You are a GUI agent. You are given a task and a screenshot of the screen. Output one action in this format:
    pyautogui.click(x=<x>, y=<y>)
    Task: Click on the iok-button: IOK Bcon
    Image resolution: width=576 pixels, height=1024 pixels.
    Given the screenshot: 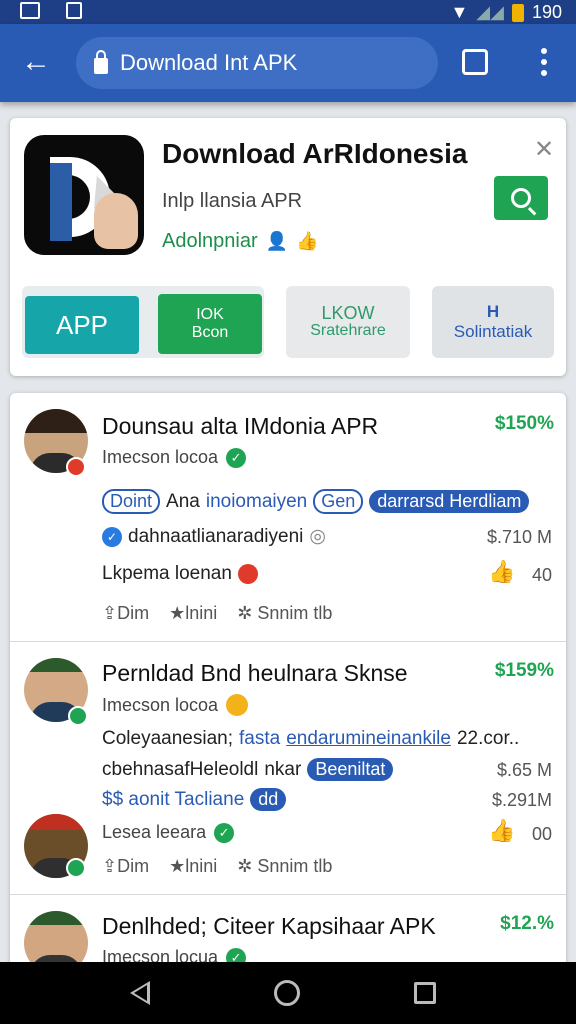 What is the action you would take?
    pyautogui.click(x=210, y=324)
    